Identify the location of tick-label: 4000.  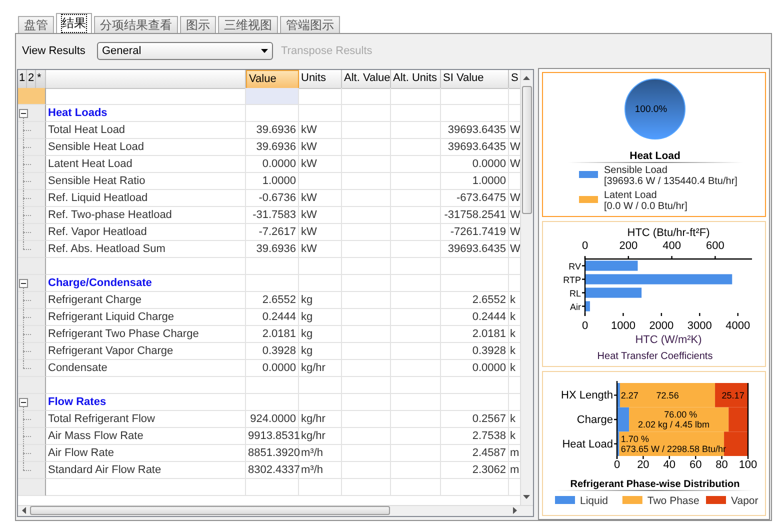
(738, 326).